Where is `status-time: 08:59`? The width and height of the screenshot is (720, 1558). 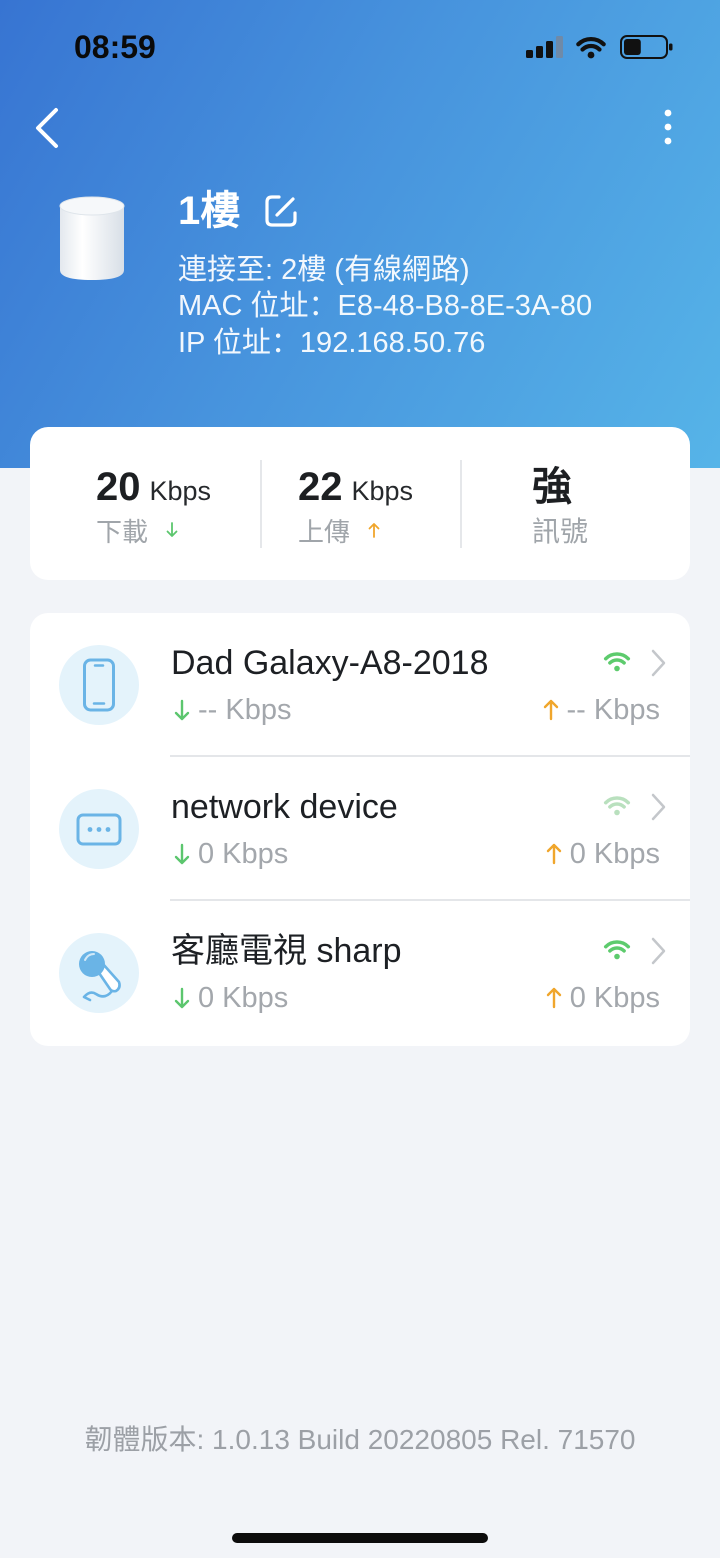
status-time: 08:59 is located at coordinates (115, 47).